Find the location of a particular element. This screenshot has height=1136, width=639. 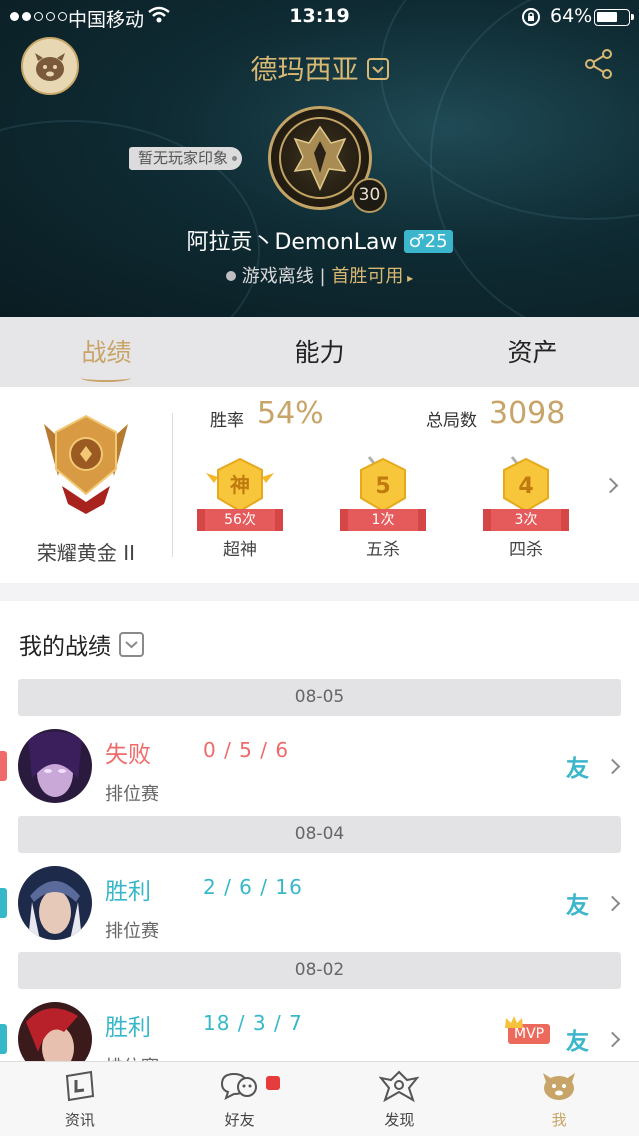

share-button is located at coordinates (599, 66).